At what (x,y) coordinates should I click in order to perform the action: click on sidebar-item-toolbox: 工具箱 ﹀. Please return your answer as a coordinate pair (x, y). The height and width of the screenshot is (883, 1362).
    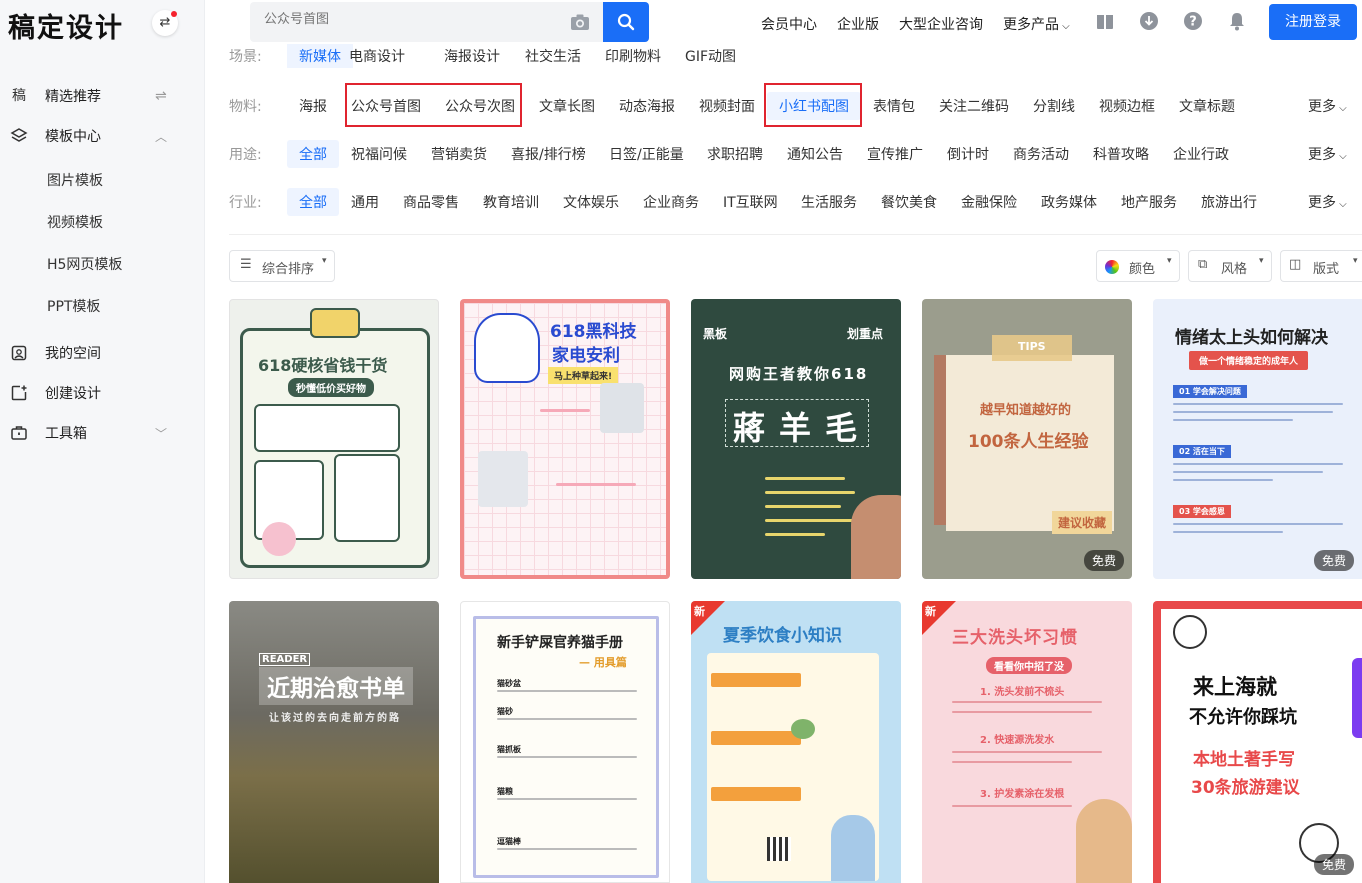
    Looking at the image, I should click on (102, 433).